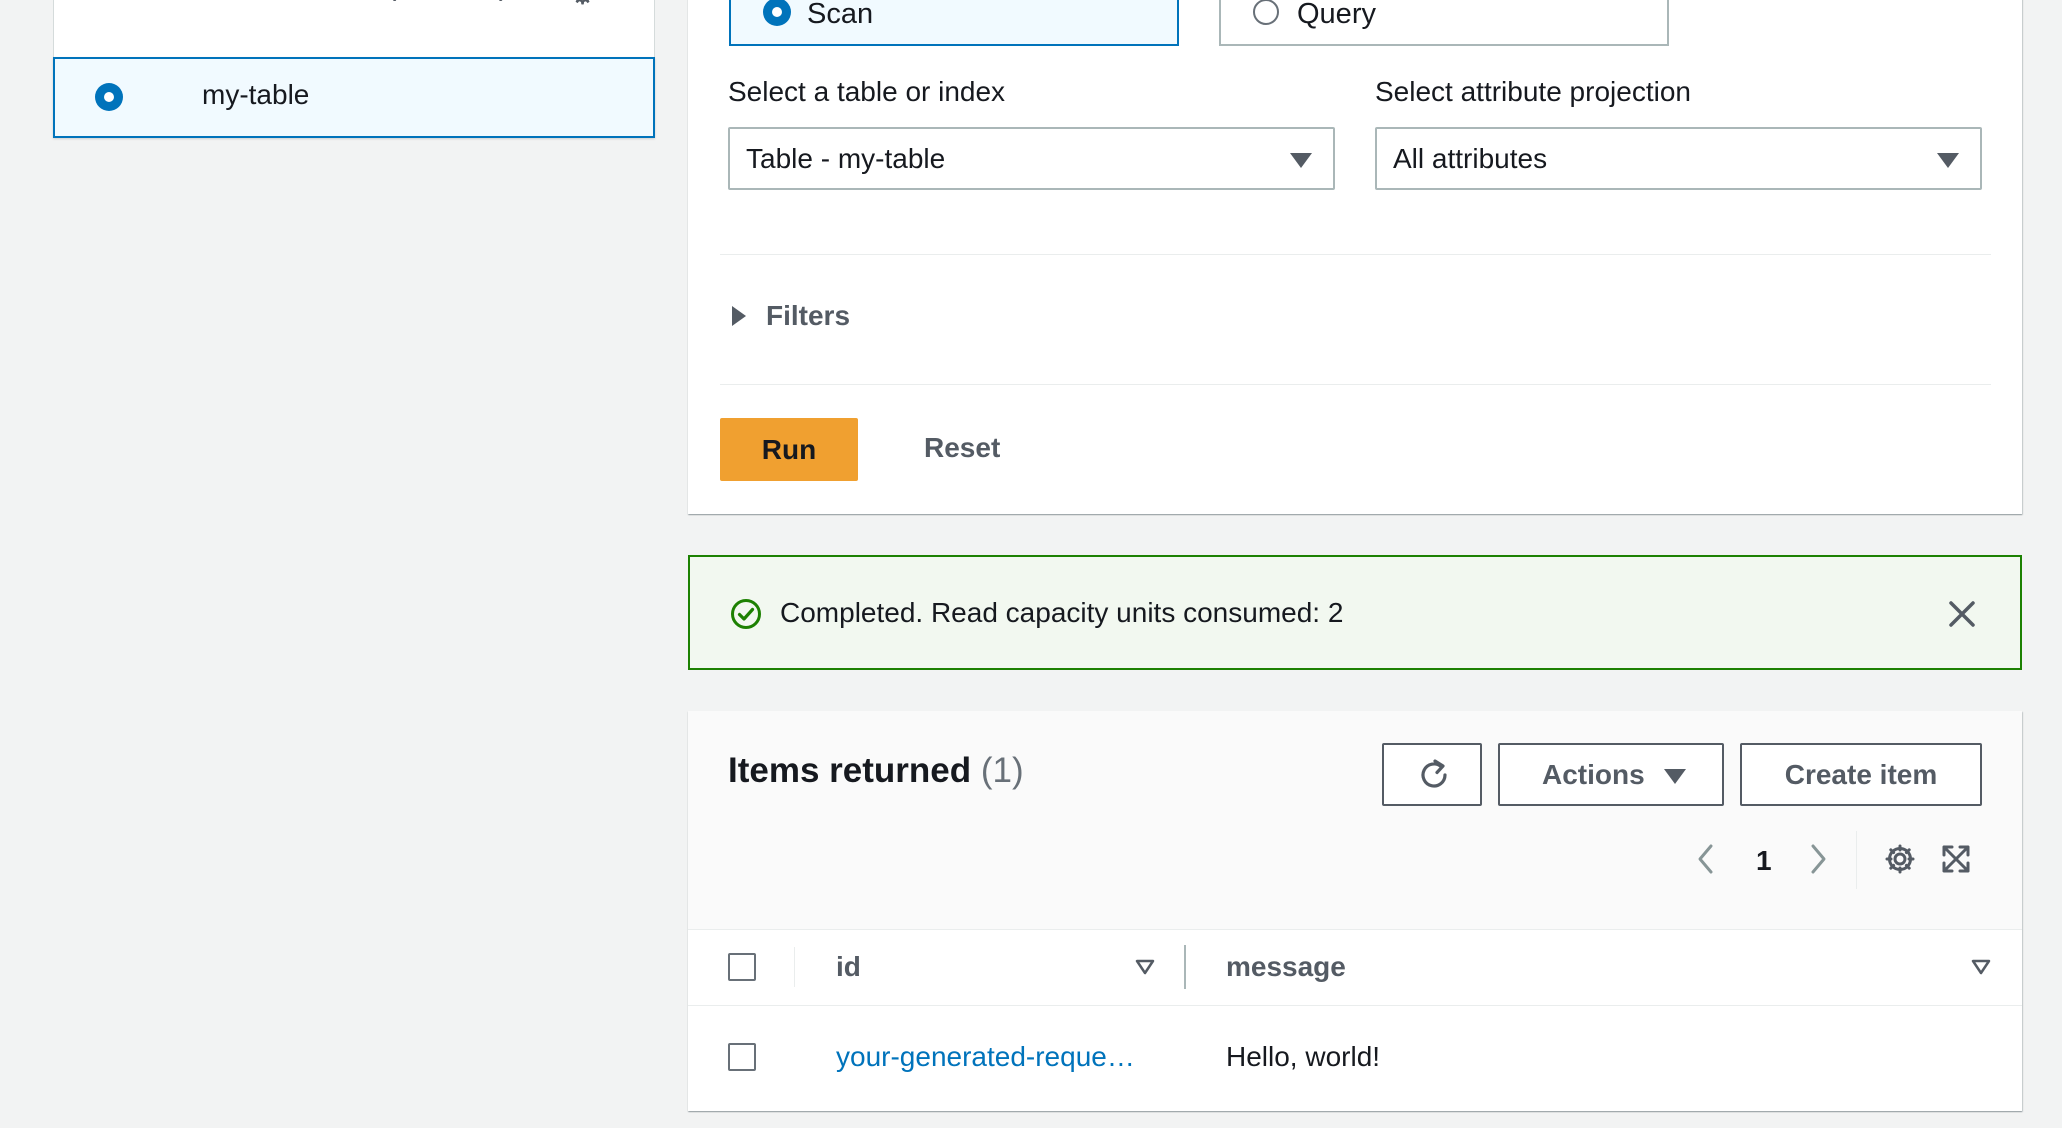 The image size is (2062, 1128). I want to click on pagination-separator, so click(1856, 860).